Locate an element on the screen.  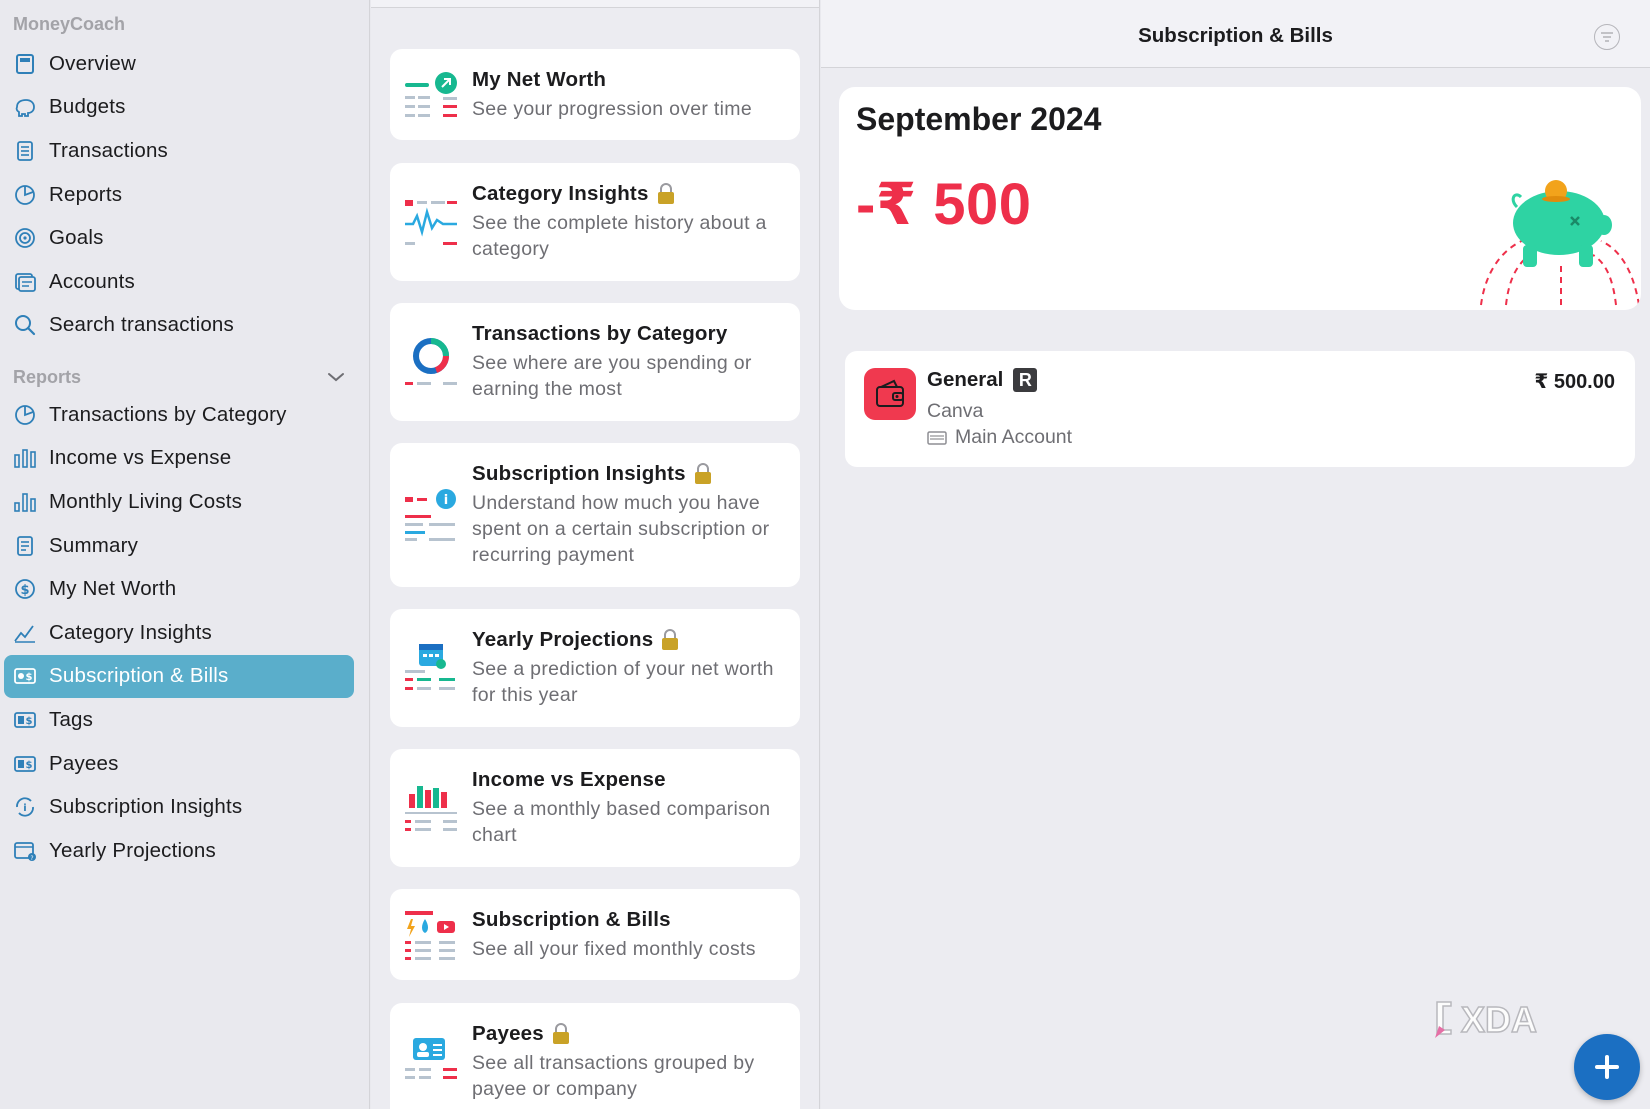
reports-section-header: Reports is located at coordinates (180, 377).